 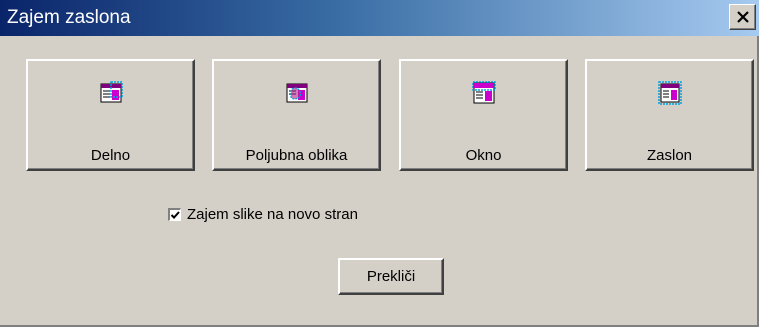 What do you see at coordinates (669, 115) in the screenshot?
I see `screen-capture-button: Zaslon` at bounding box center [669, 115].